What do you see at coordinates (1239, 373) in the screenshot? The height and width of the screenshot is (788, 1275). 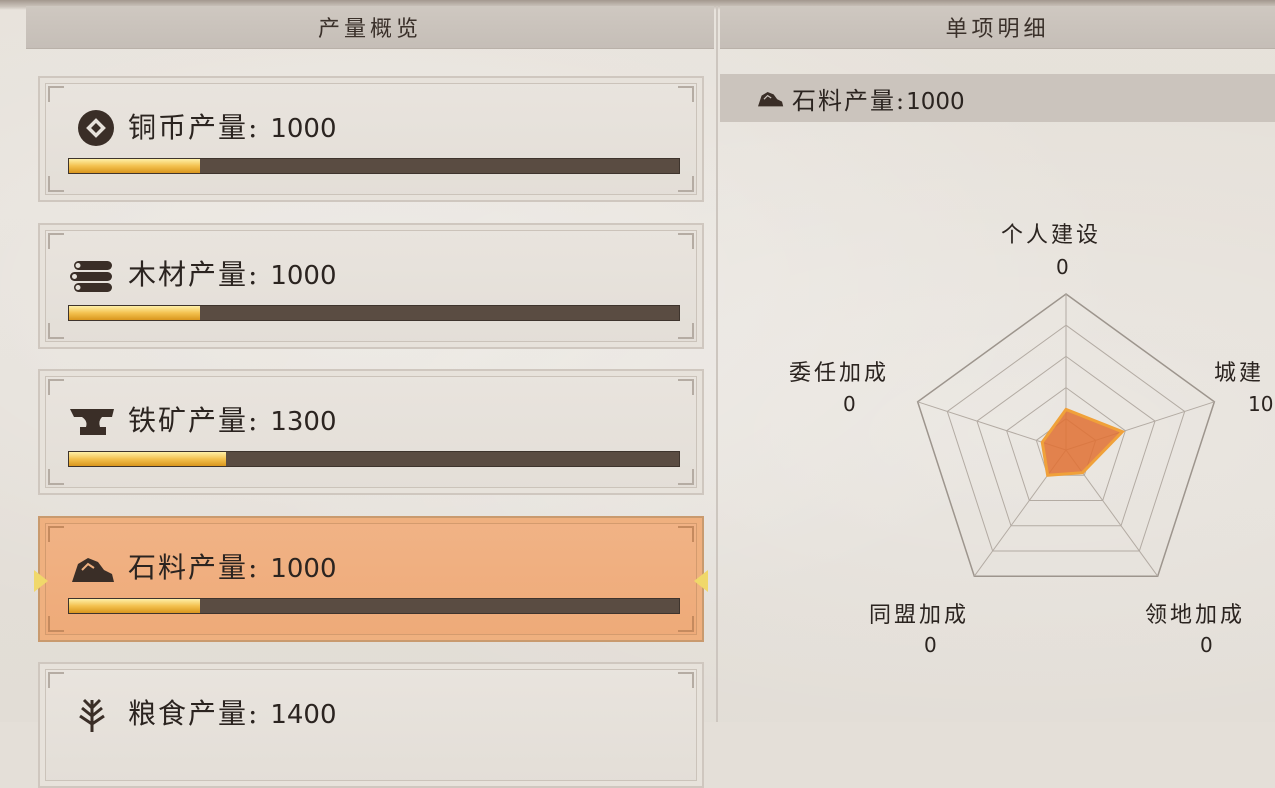 I see `radar-axis-label-city: 城建` at bounding box center [1239, 373].